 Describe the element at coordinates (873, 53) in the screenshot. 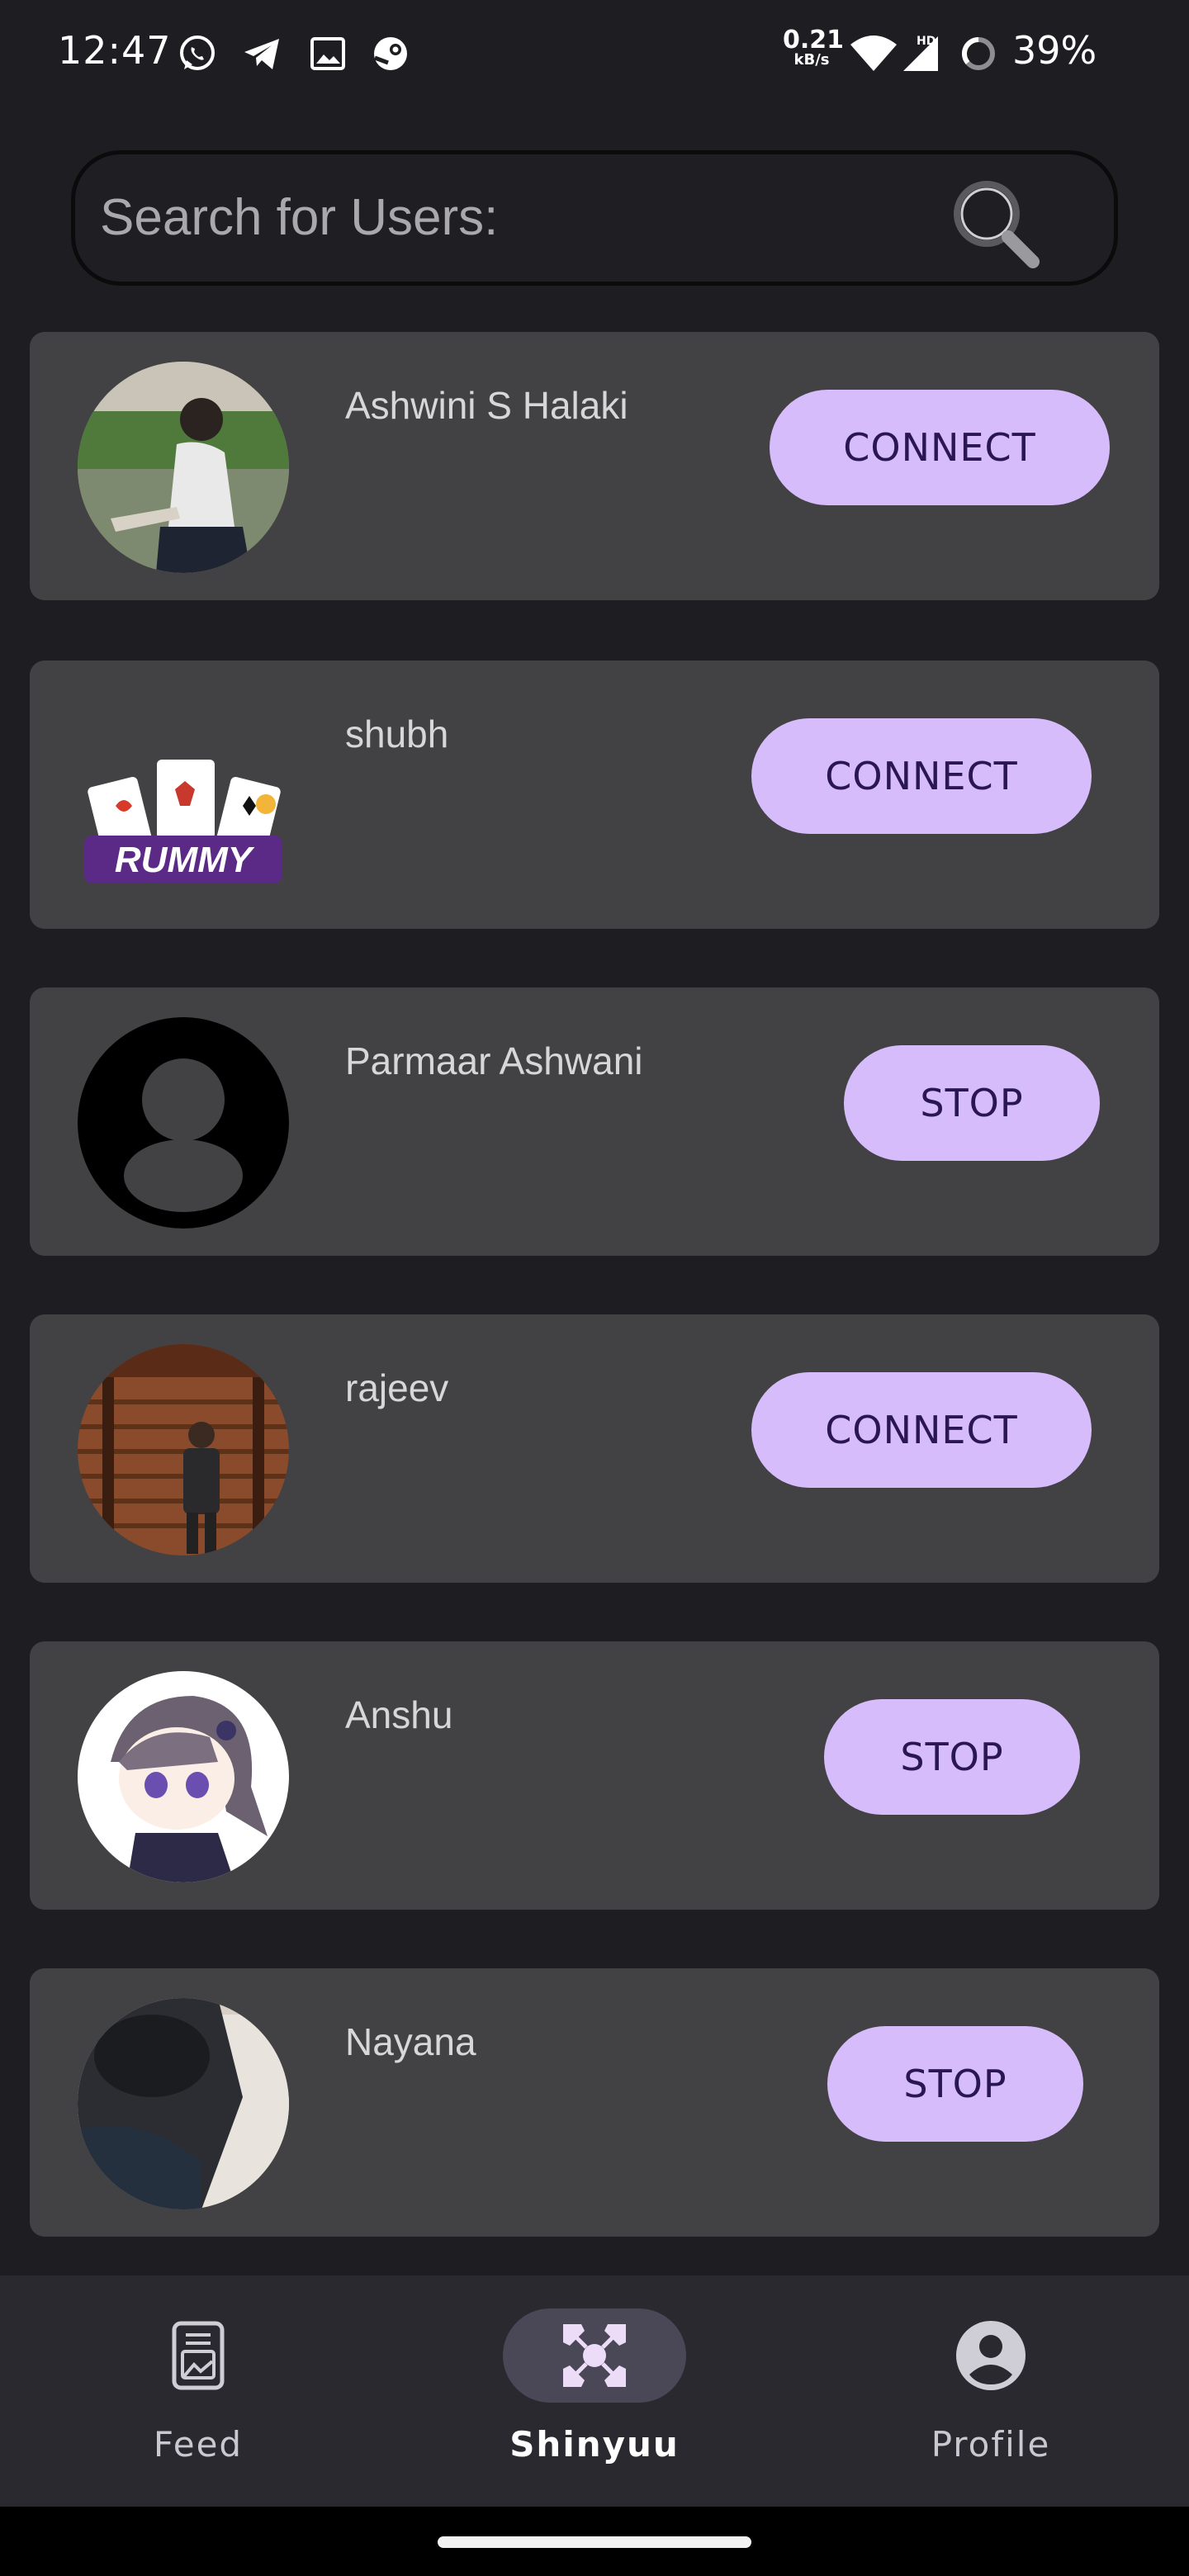

I see `wifi-icon` at that location.